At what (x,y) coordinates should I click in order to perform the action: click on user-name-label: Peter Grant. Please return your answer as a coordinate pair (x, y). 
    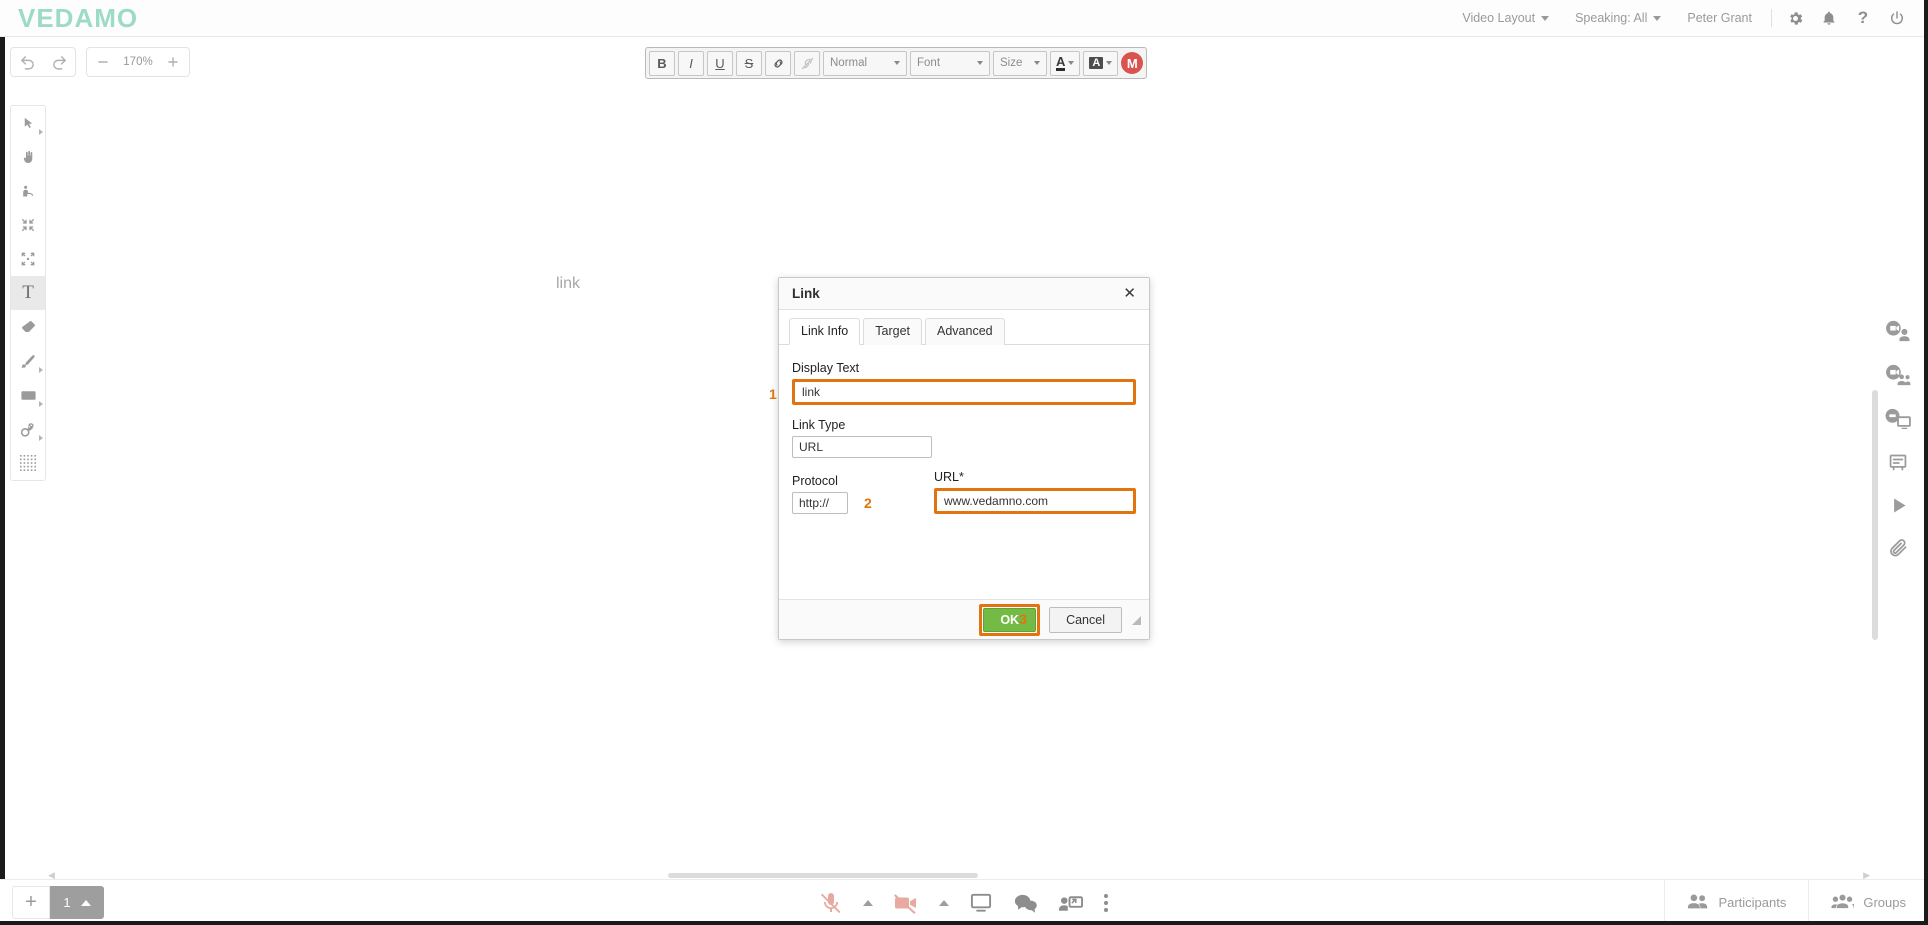
    Looking at the image, I should click on (1719, 18).